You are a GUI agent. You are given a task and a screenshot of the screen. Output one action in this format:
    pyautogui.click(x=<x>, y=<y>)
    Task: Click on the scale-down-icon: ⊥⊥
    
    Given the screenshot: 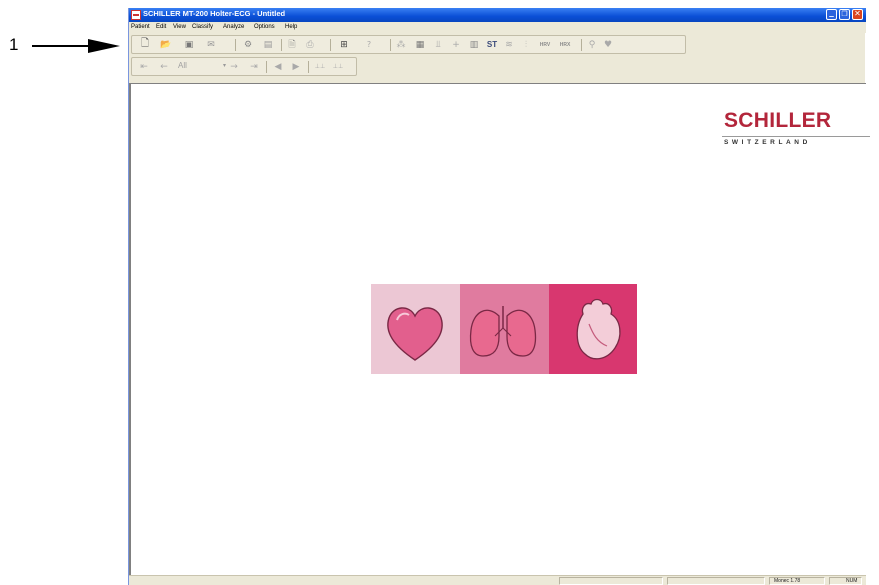 What is the action you would take?
    pyautogui.click(x=320, y=66)
    